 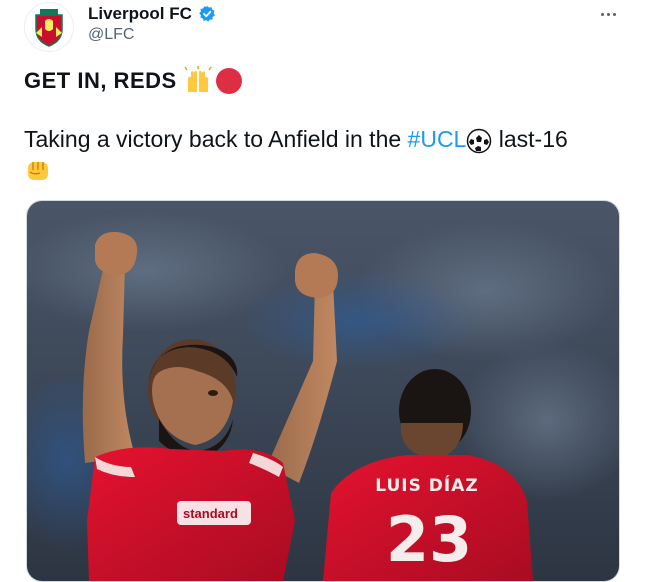 I want to click on lfc-crest-icon, so click(x=49, y=28).